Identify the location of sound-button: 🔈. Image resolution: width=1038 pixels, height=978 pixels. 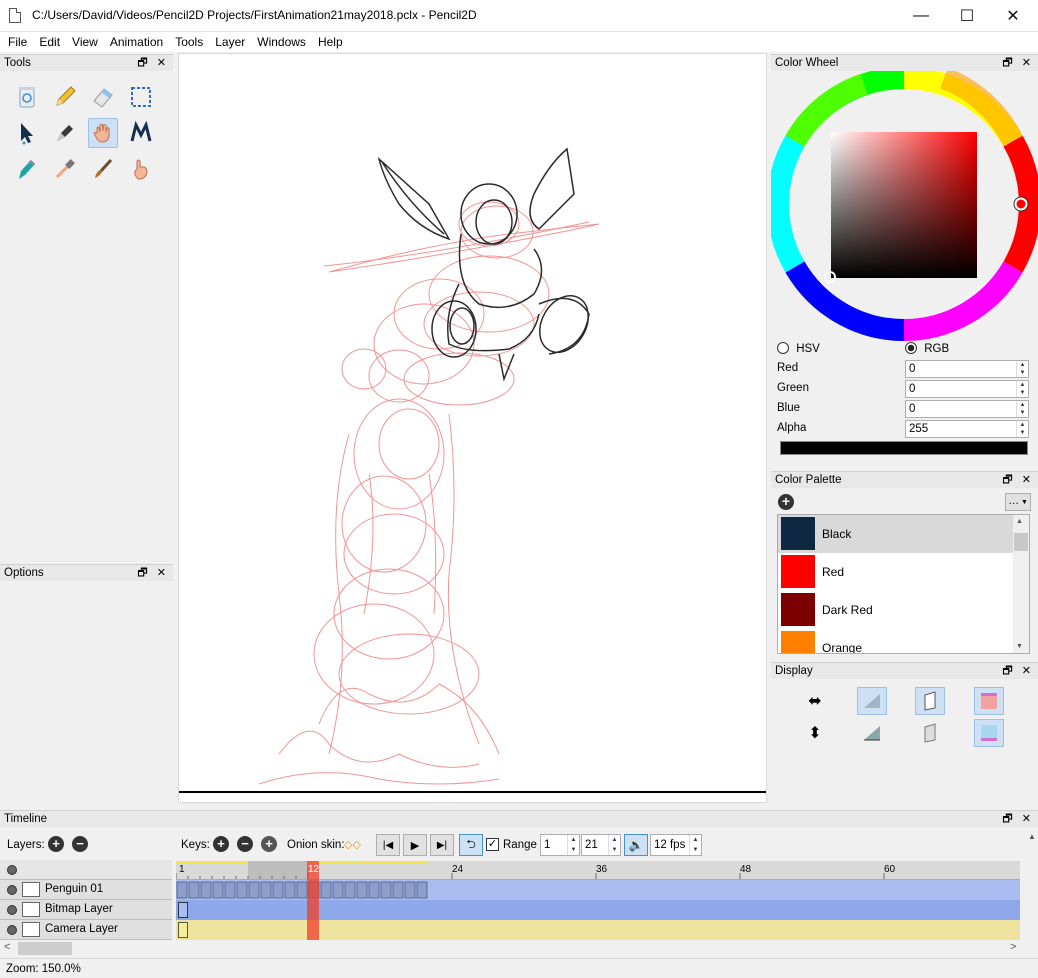
(636, 845).